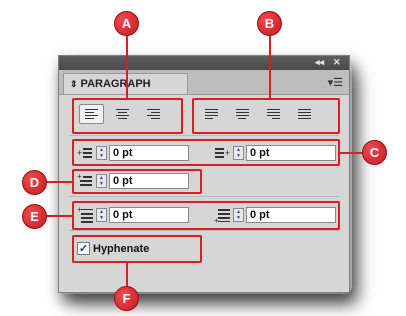  I want to click on panel-tab-row: ⇕ PARAGRAPH ▾☰, so click(204, 82).